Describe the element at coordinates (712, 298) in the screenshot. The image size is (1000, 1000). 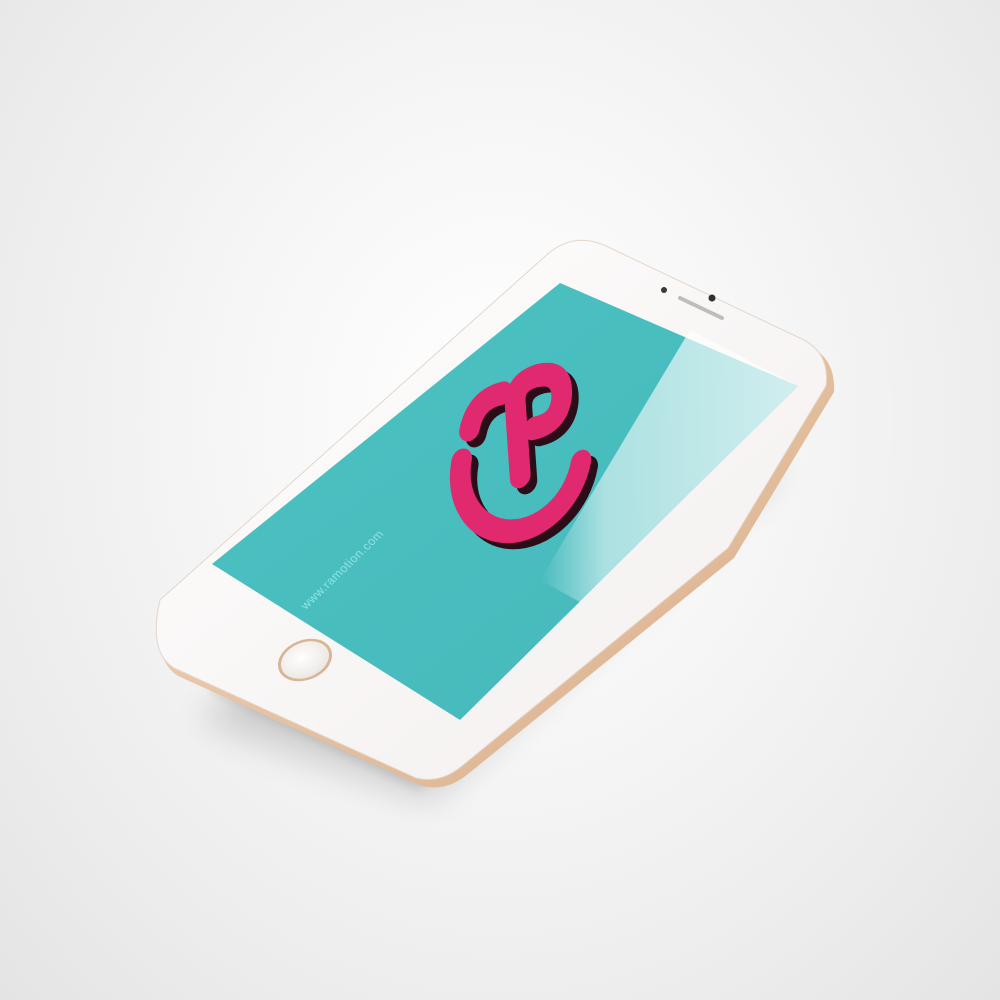
I see `front-camera` at that location.